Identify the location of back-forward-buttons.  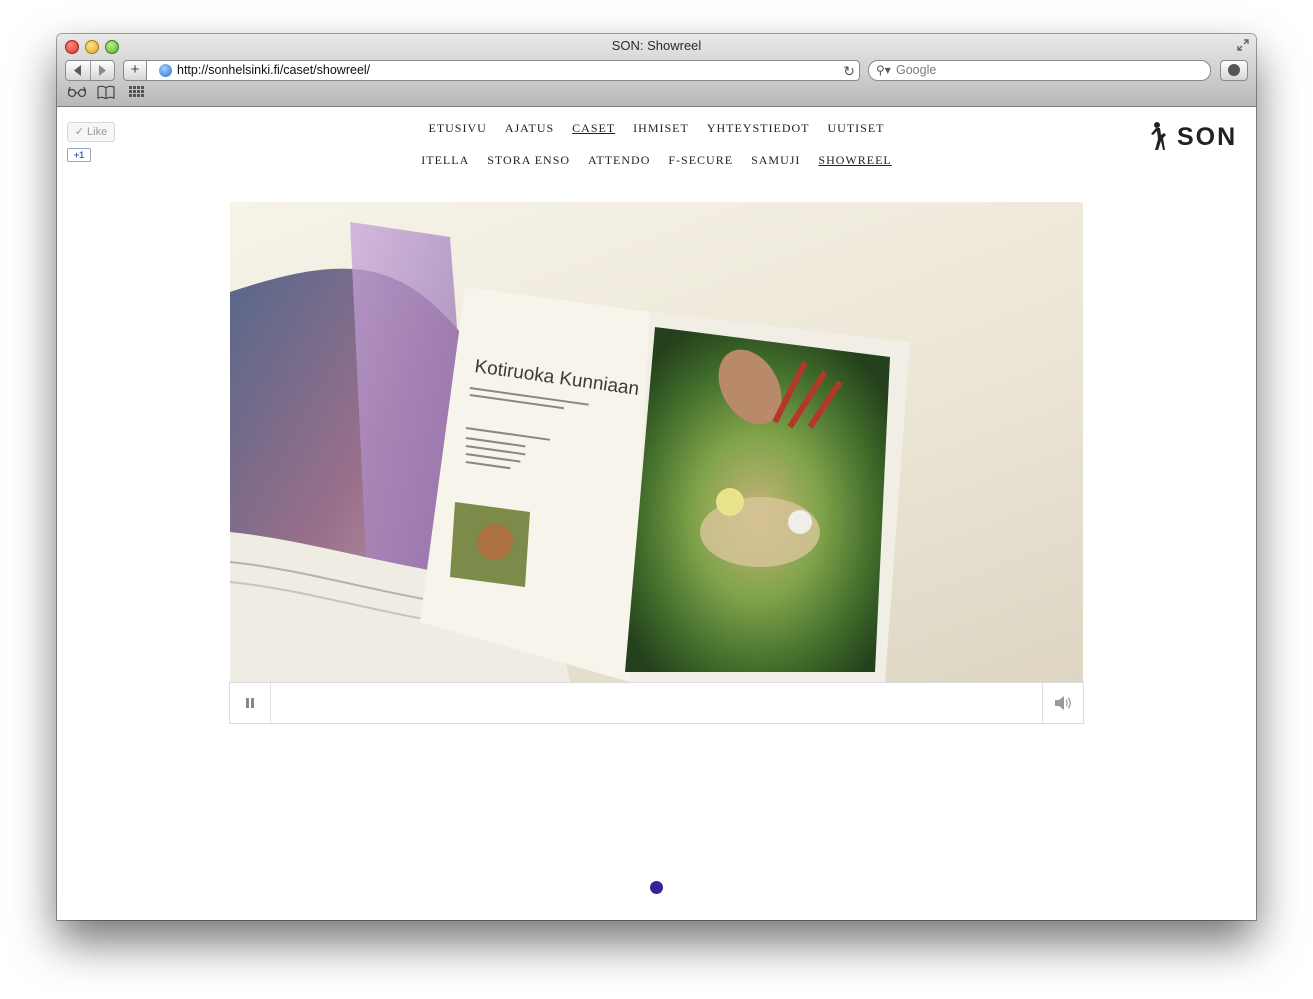
(90, 70).